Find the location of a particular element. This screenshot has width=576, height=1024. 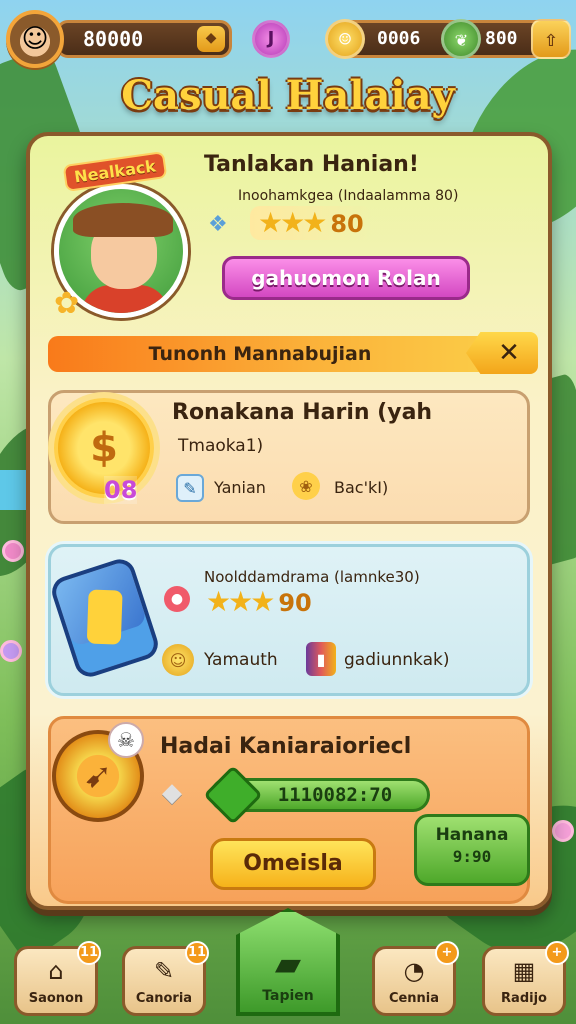

card-2-item-1: Yamauth is located at coordinates (241, 660).